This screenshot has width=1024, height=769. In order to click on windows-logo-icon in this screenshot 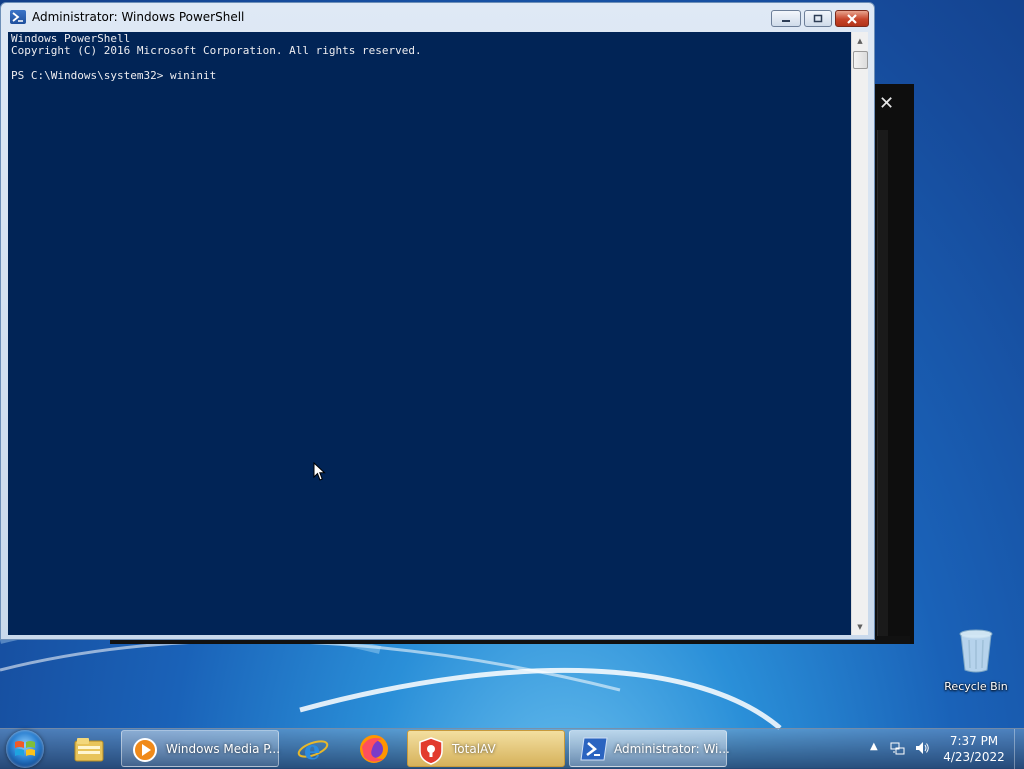, I will do `click(25, 748)`.